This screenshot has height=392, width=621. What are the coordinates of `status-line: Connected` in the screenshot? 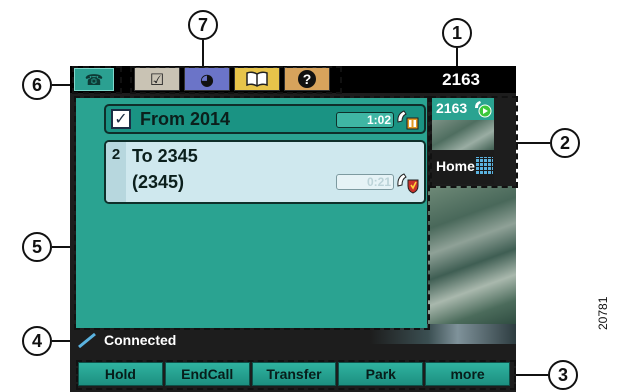 It's located at (220, 340).